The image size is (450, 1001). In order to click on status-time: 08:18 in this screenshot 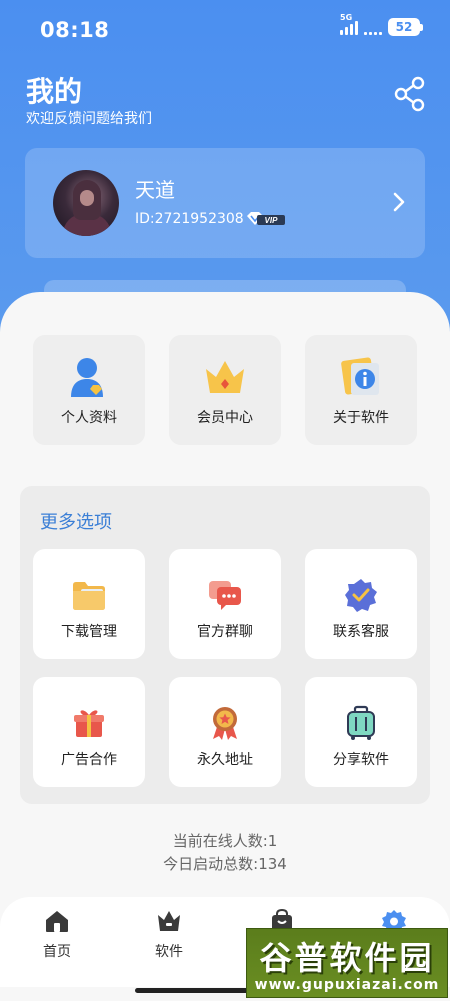, I will do `click(75, 30)`.